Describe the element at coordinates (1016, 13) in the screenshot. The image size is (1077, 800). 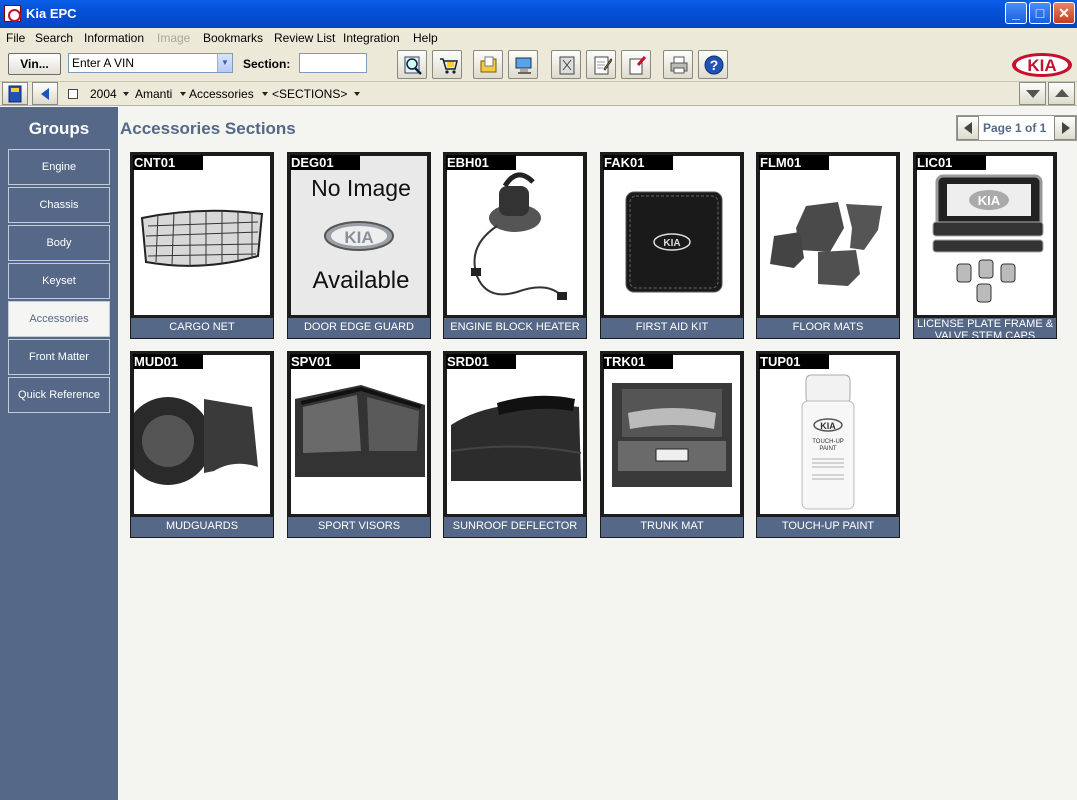
I see `minimize-button: _` at that location.